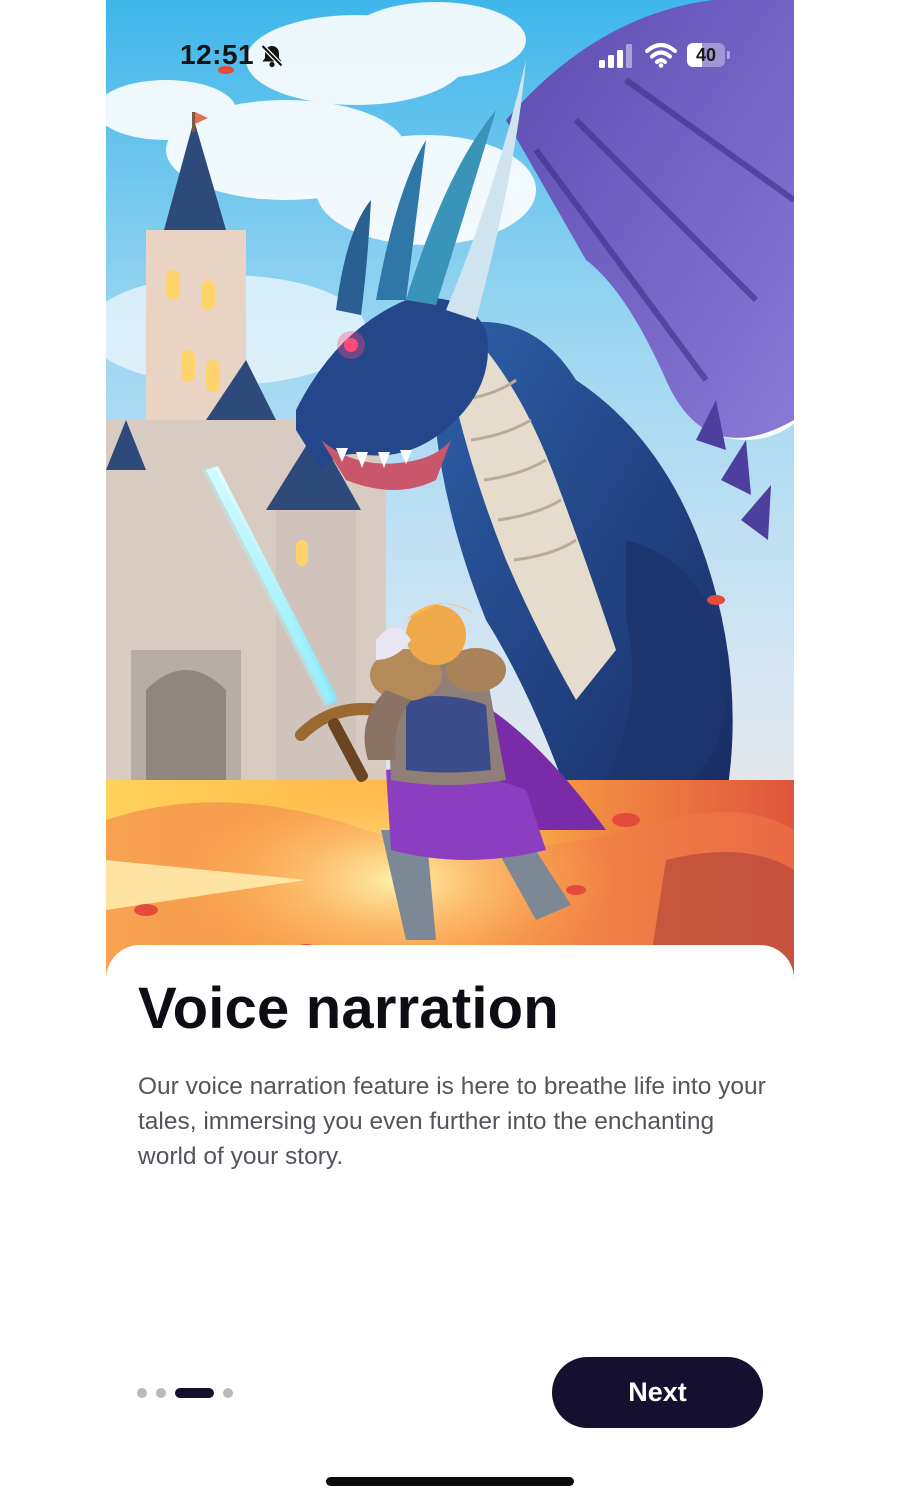  I want to click on status-time: 12:51, so click(217, 54).